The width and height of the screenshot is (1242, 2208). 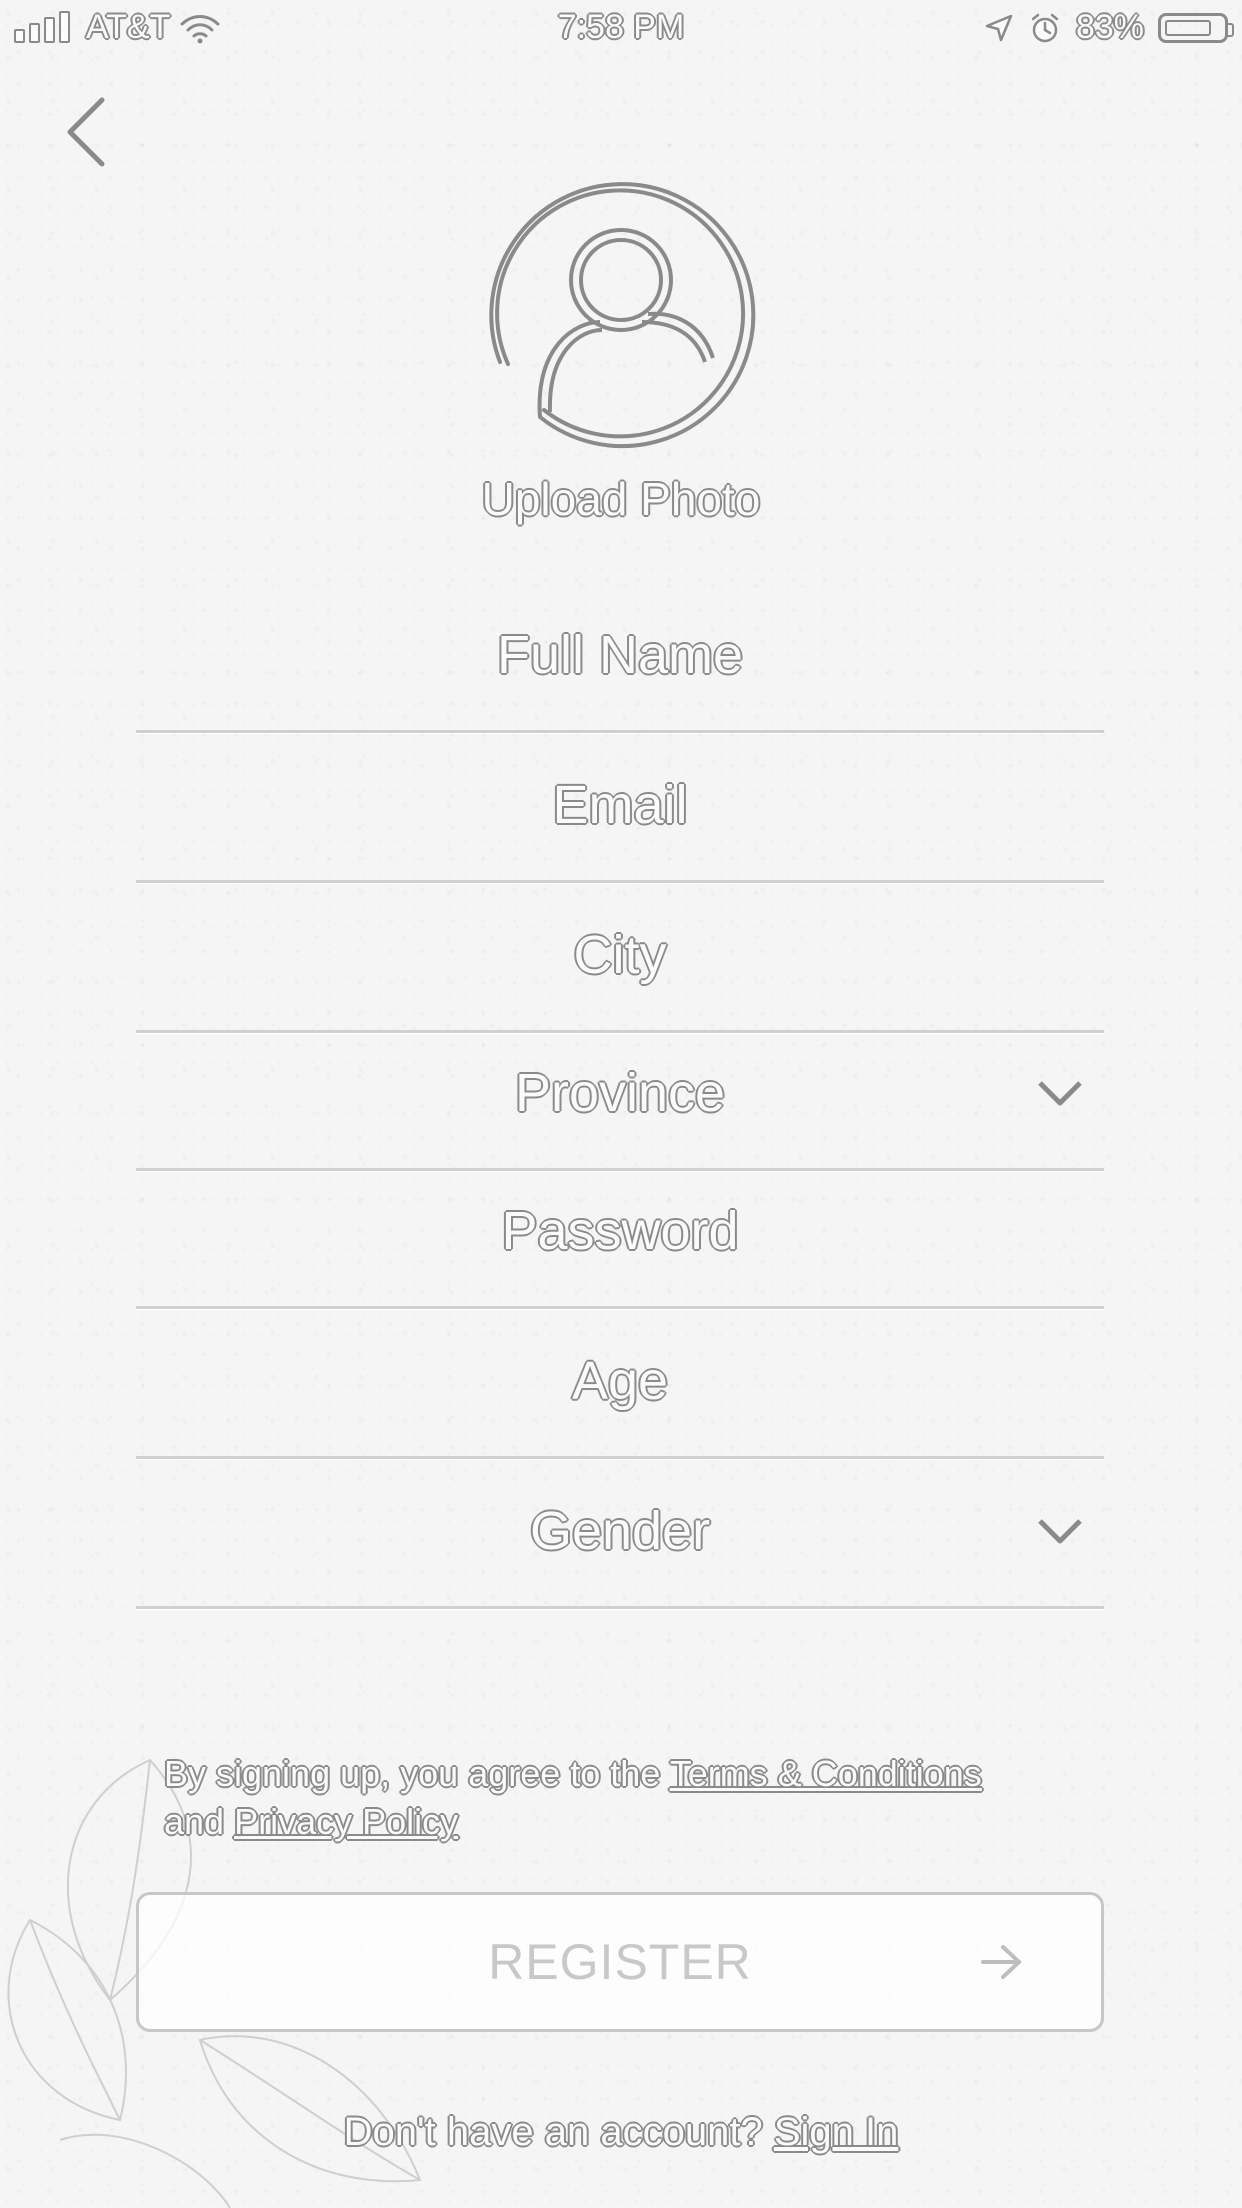 I want to click on location-arrow-icon, so click(x=999, y=27).